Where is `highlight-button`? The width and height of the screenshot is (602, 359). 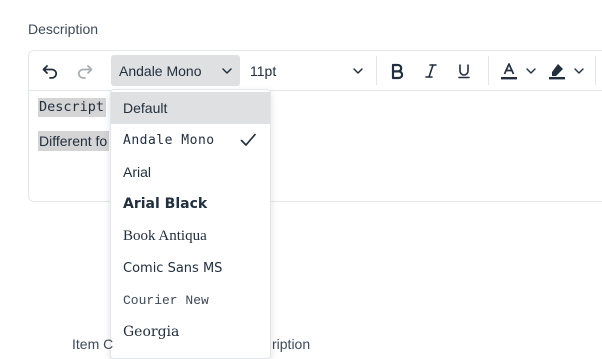 highlight-button is located at coordinates (566, 70).